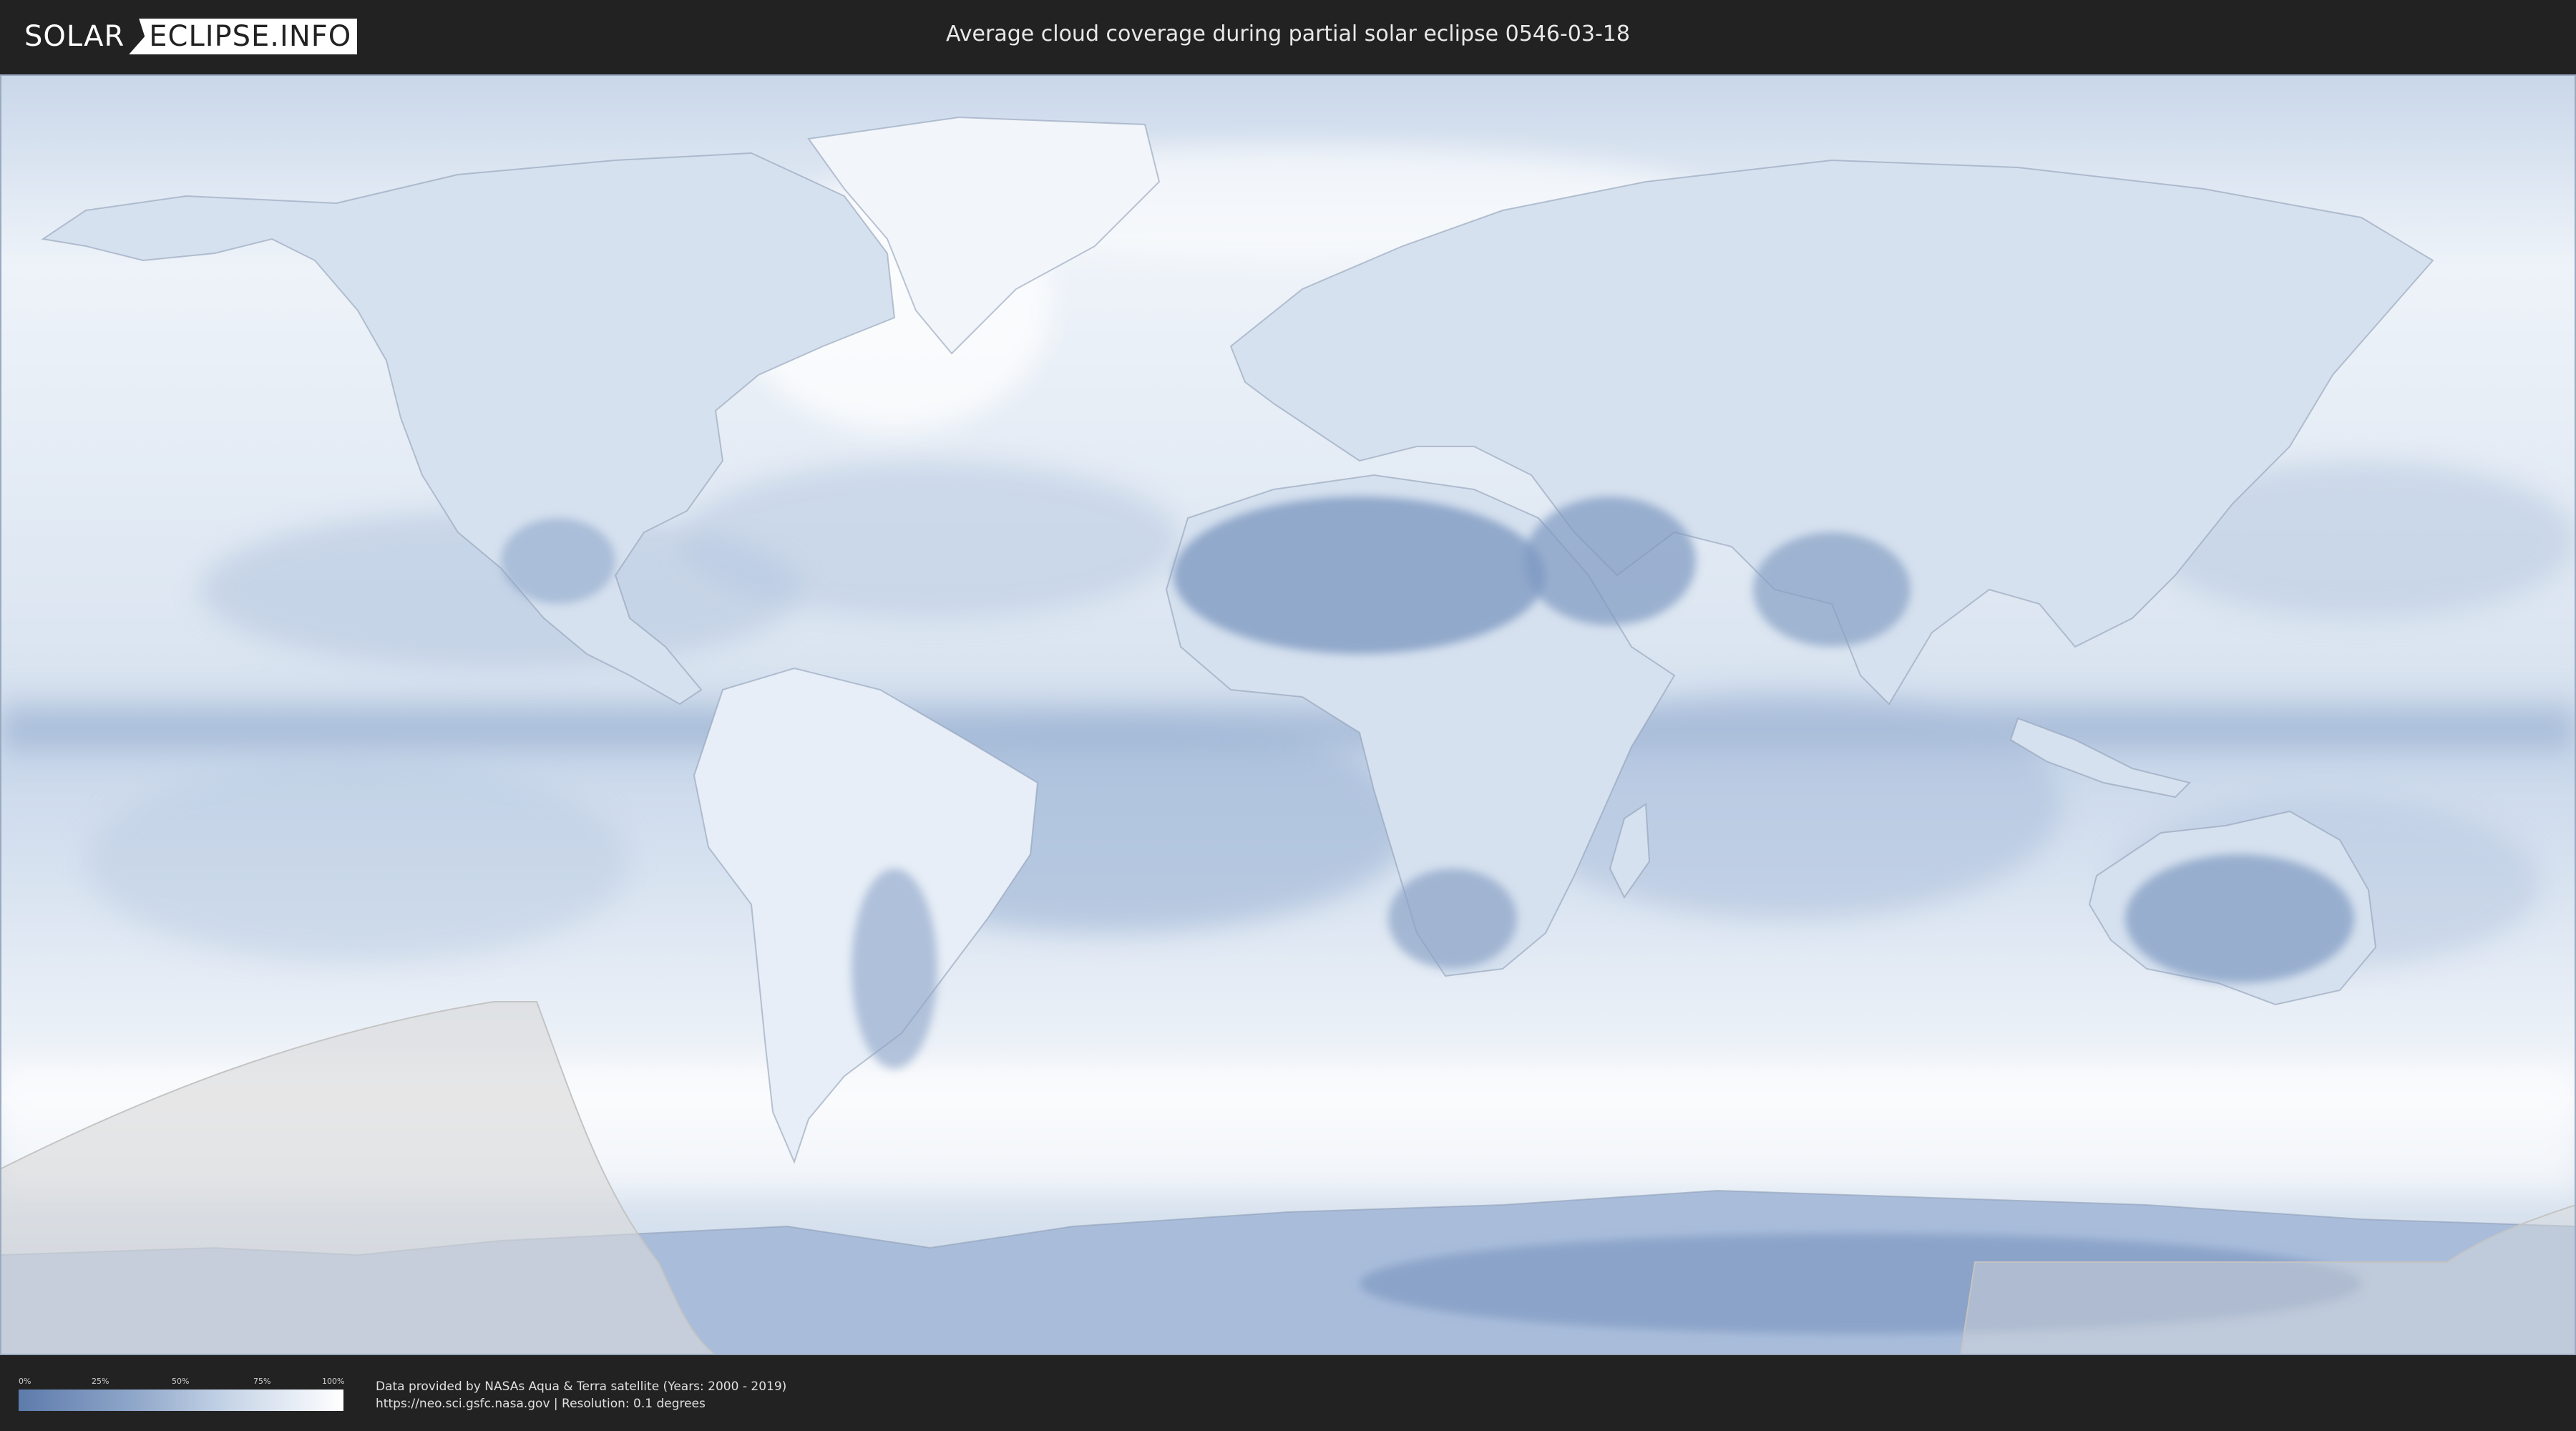  Describe the element at coordinates (333, 1382) in the screenshot. I see `legend-tick-100: 100%` at that location.